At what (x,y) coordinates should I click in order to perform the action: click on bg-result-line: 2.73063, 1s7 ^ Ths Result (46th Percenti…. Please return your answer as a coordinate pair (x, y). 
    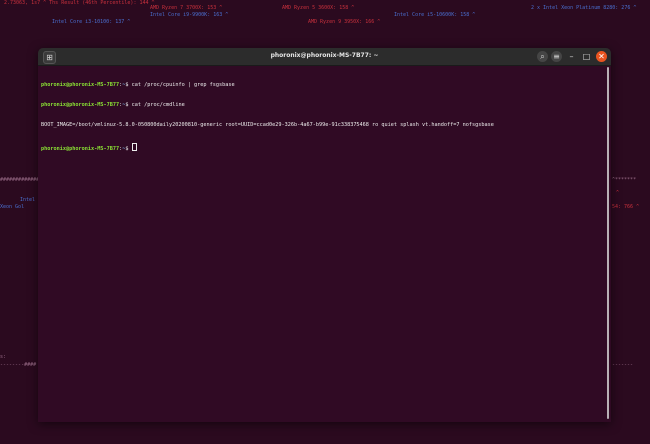
    Looking at the image, I should click on (79, 3).